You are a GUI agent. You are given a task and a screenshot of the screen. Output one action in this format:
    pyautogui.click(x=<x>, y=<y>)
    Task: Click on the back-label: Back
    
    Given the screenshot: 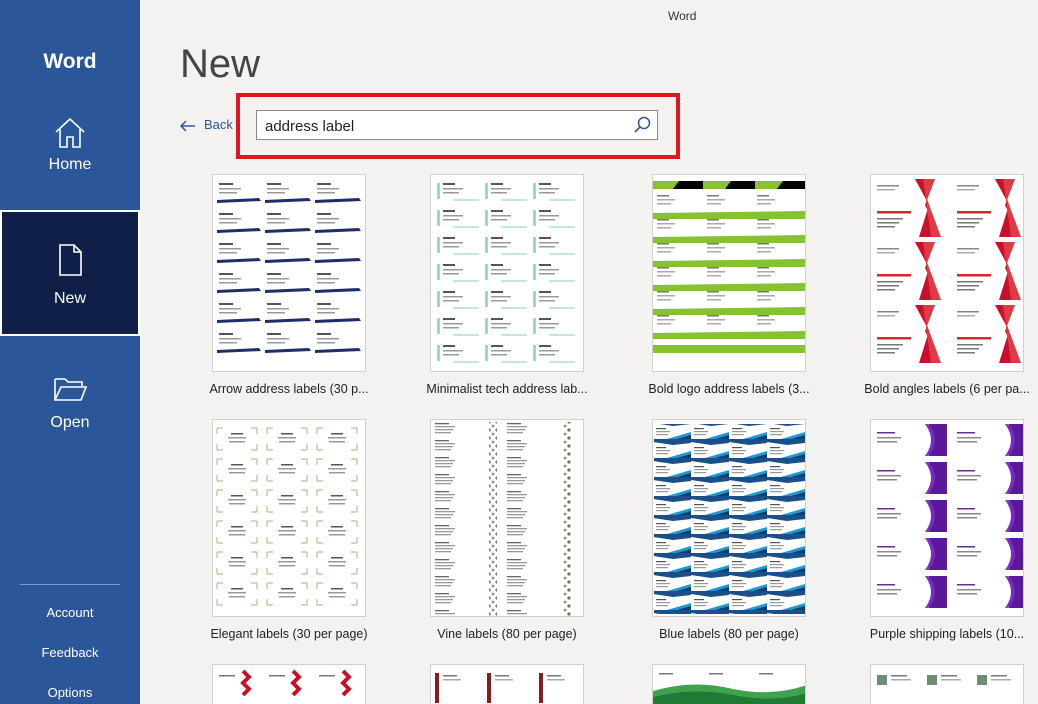 What is the action you would take?
    pyautogui.click(x=218, y=124)
    